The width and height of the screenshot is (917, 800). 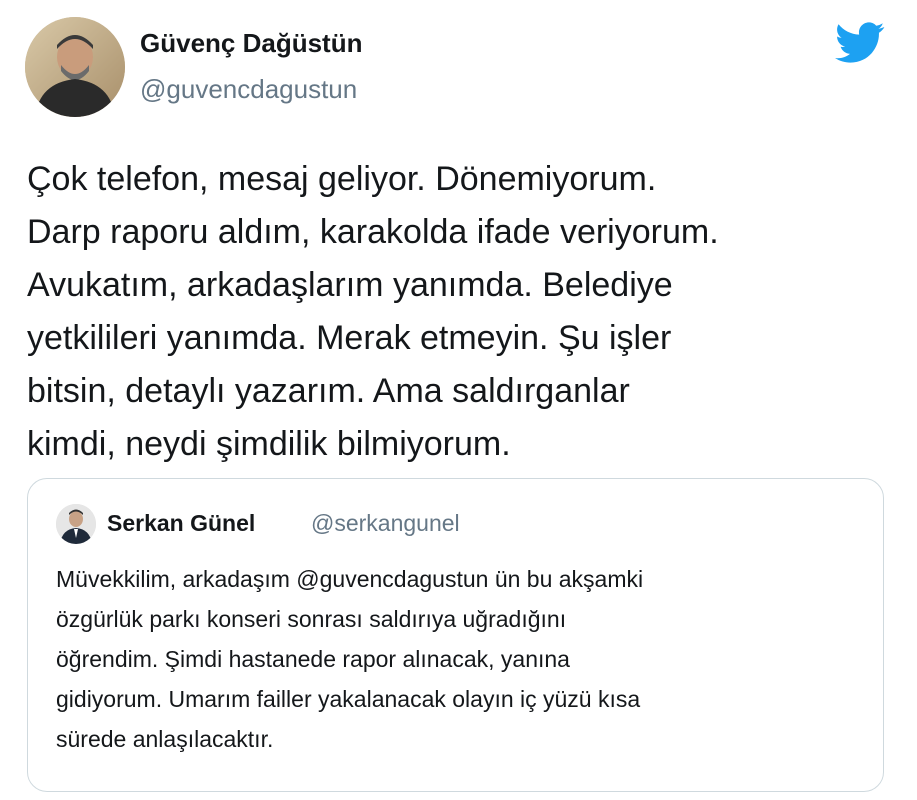 I want to click on quoted-author-photo-icon, so click(x=76, y=524).